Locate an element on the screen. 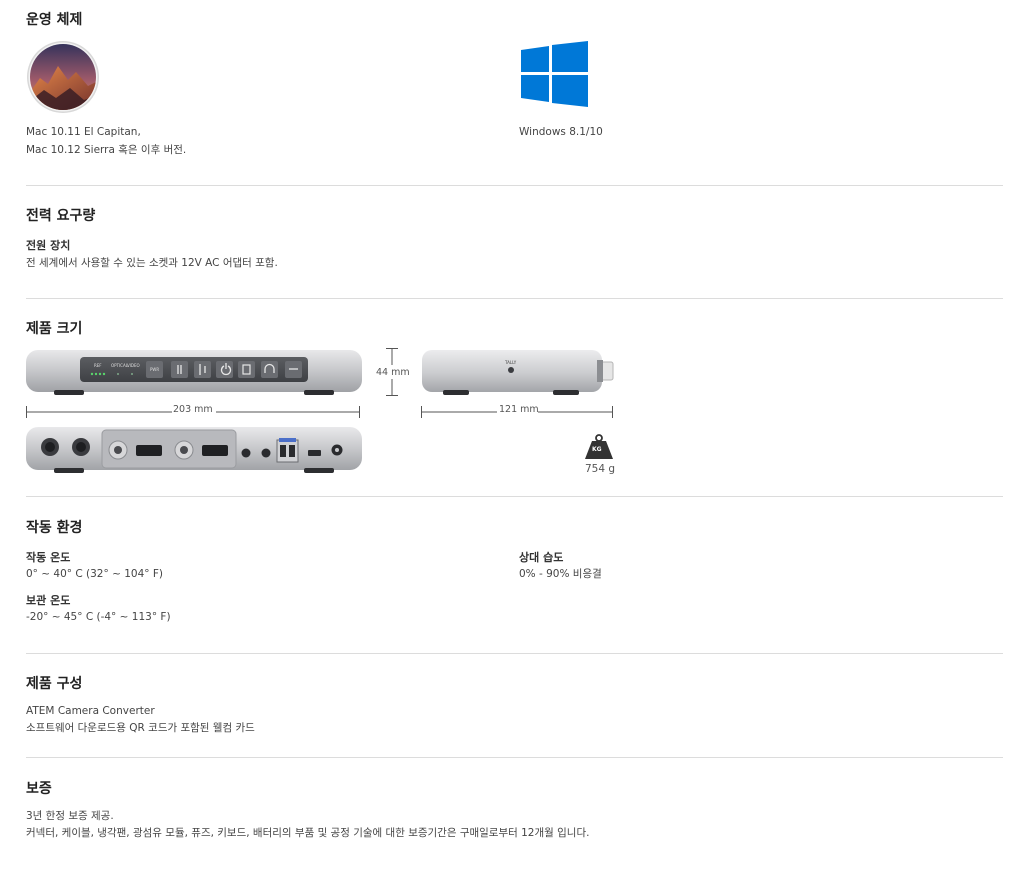  dimensions-heading: 제품 크기 is located at coordinates (54, 329).